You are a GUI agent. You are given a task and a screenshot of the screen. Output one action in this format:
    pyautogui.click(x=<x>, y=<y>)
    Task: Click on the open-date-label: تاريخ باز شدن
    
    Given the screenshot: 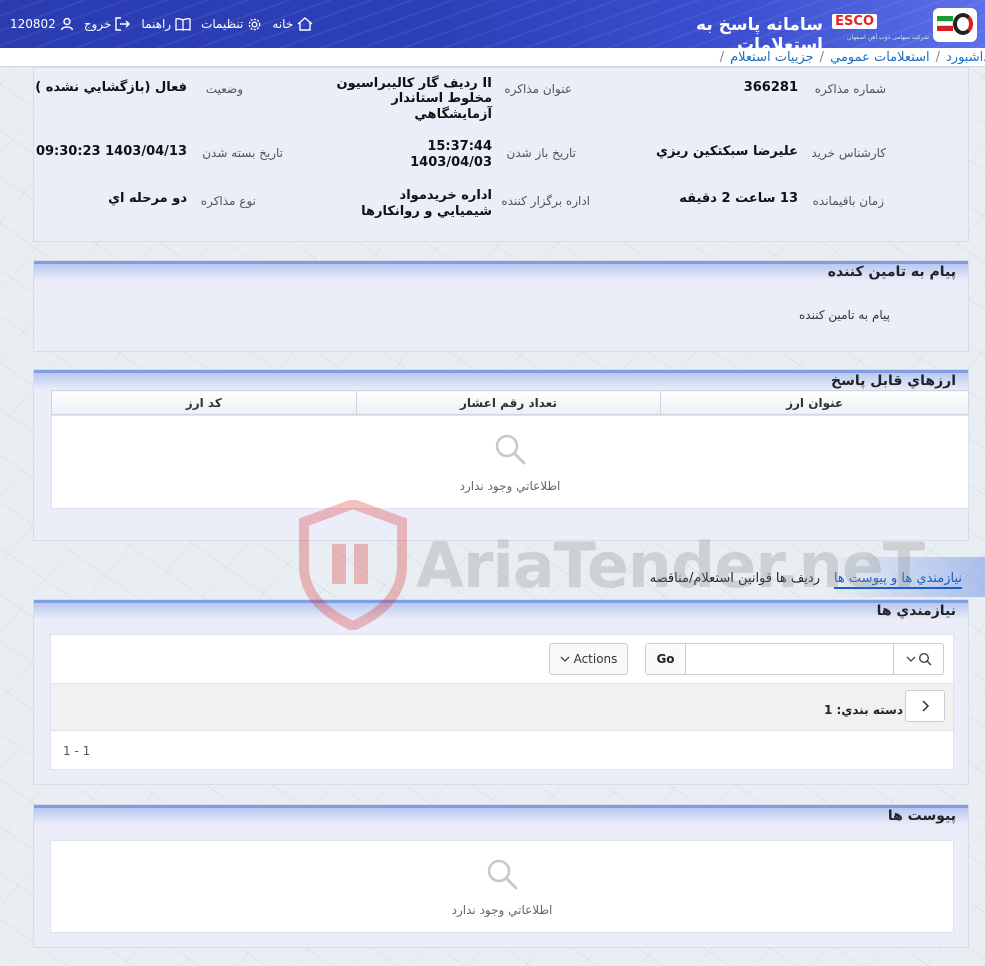 What is the action you would take?
    pyautogui.click(x=541, y=153)
    